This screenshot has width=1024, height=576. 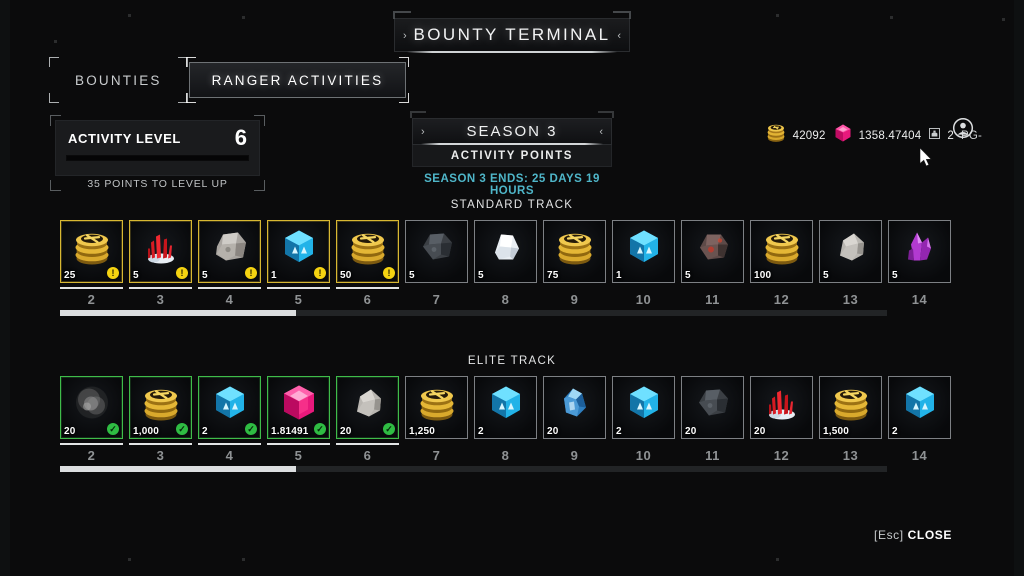 What do you see at coordinates (473, 469) in the screenshot?
I see `elite-progress-bar` at bounding box center [473, 469].